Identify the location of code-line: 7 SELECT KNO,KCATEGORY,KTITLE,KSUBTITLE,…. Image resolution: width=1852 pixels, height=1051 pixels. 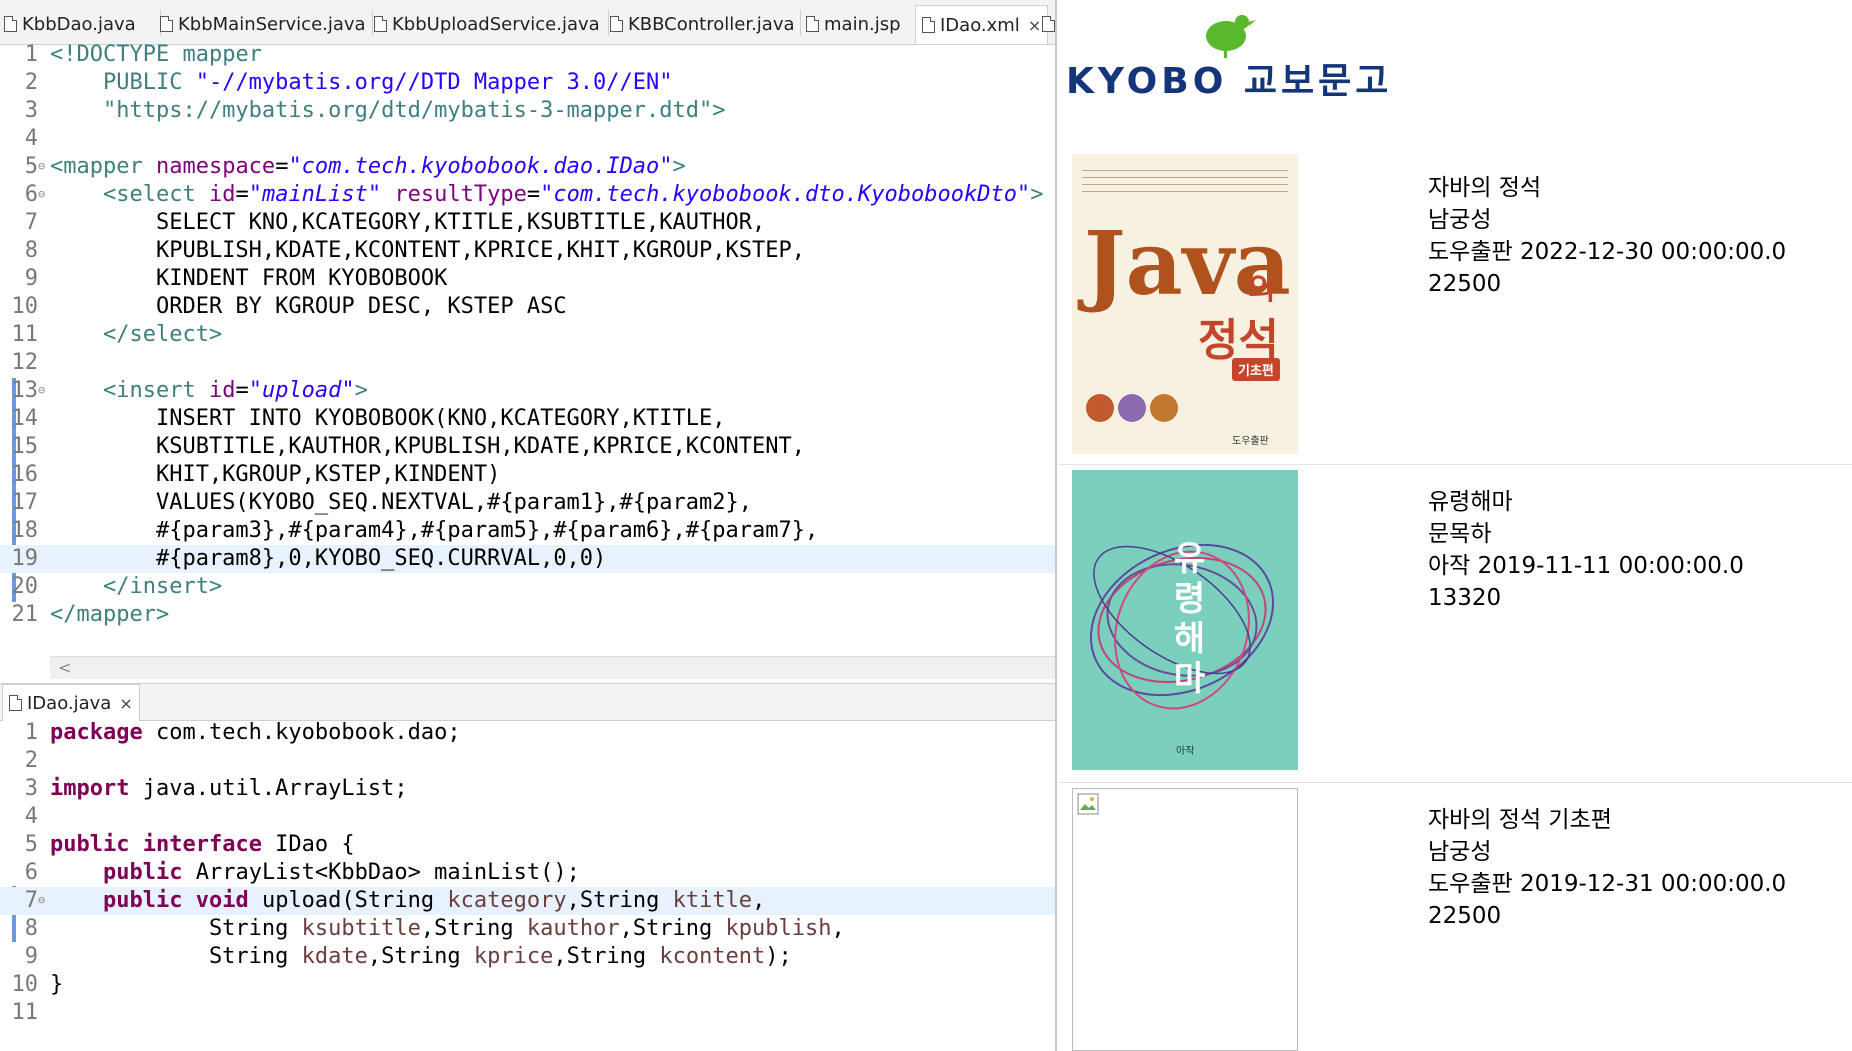
(395, 222).